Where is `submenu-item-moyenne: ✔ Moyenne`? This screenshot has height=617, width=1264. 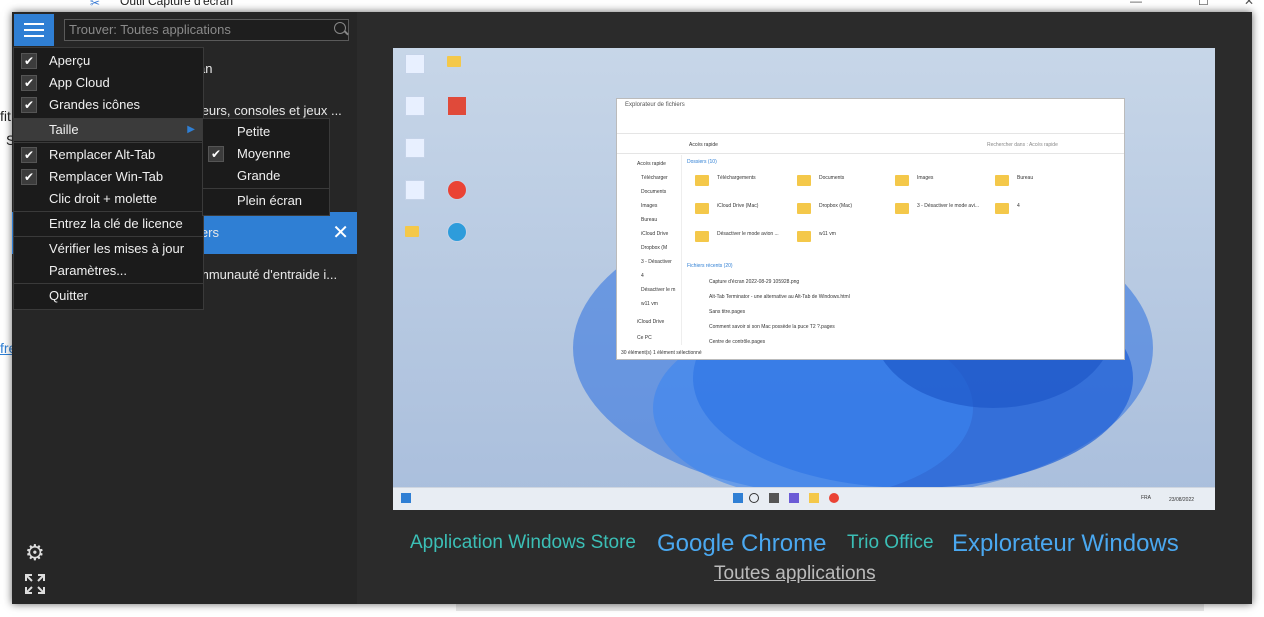 submenu-item-moyenne: ✔ Moyenne is located at coordinates (266, 154).